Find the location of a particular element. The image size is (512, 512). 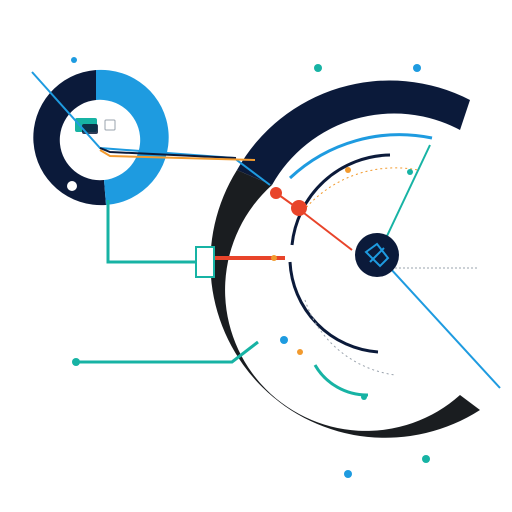

connector-teal-left is located at coordinates (153, 232).